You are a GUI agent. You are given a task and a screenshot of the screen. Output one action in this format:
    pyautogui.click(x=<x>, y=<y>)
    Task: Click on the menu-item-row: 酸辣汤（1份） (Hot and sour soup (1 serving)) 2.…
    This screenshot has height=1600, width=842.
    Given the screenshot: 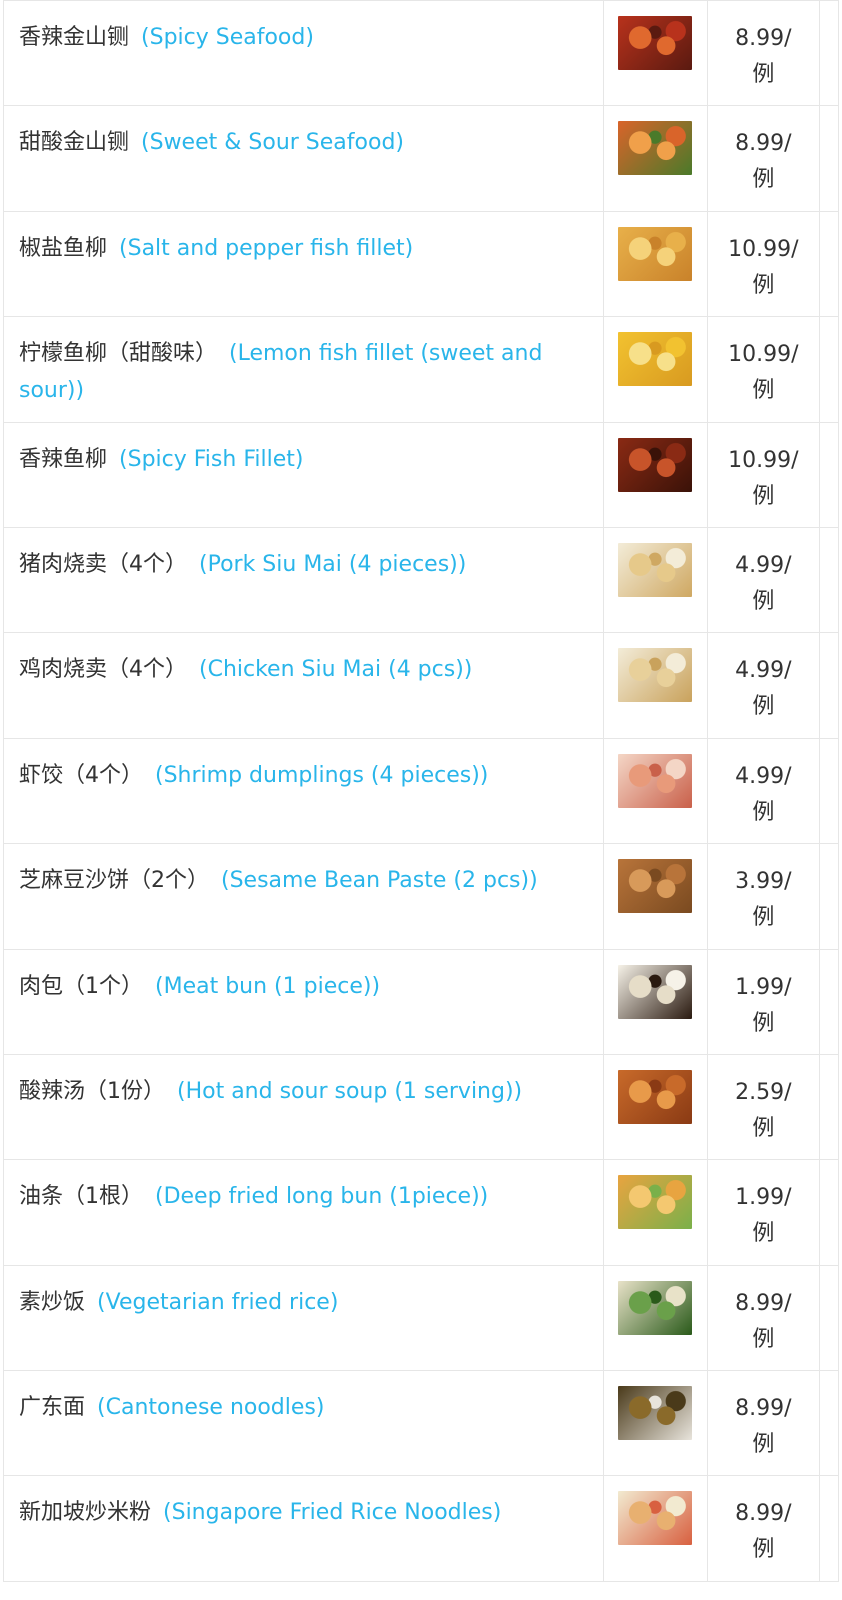 What is the action you would take?
    pyautogui.click(x=421, y=1107)
    